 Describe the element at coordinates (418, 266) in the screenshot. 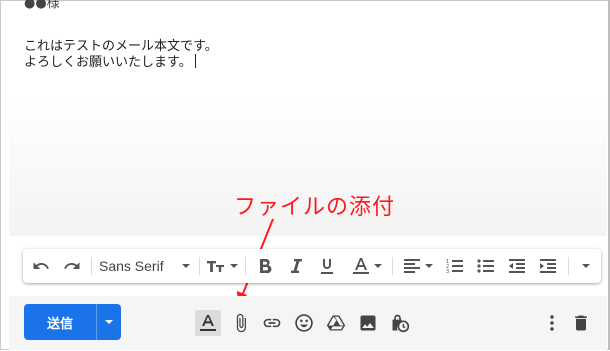

I see `align-icon` at that location.